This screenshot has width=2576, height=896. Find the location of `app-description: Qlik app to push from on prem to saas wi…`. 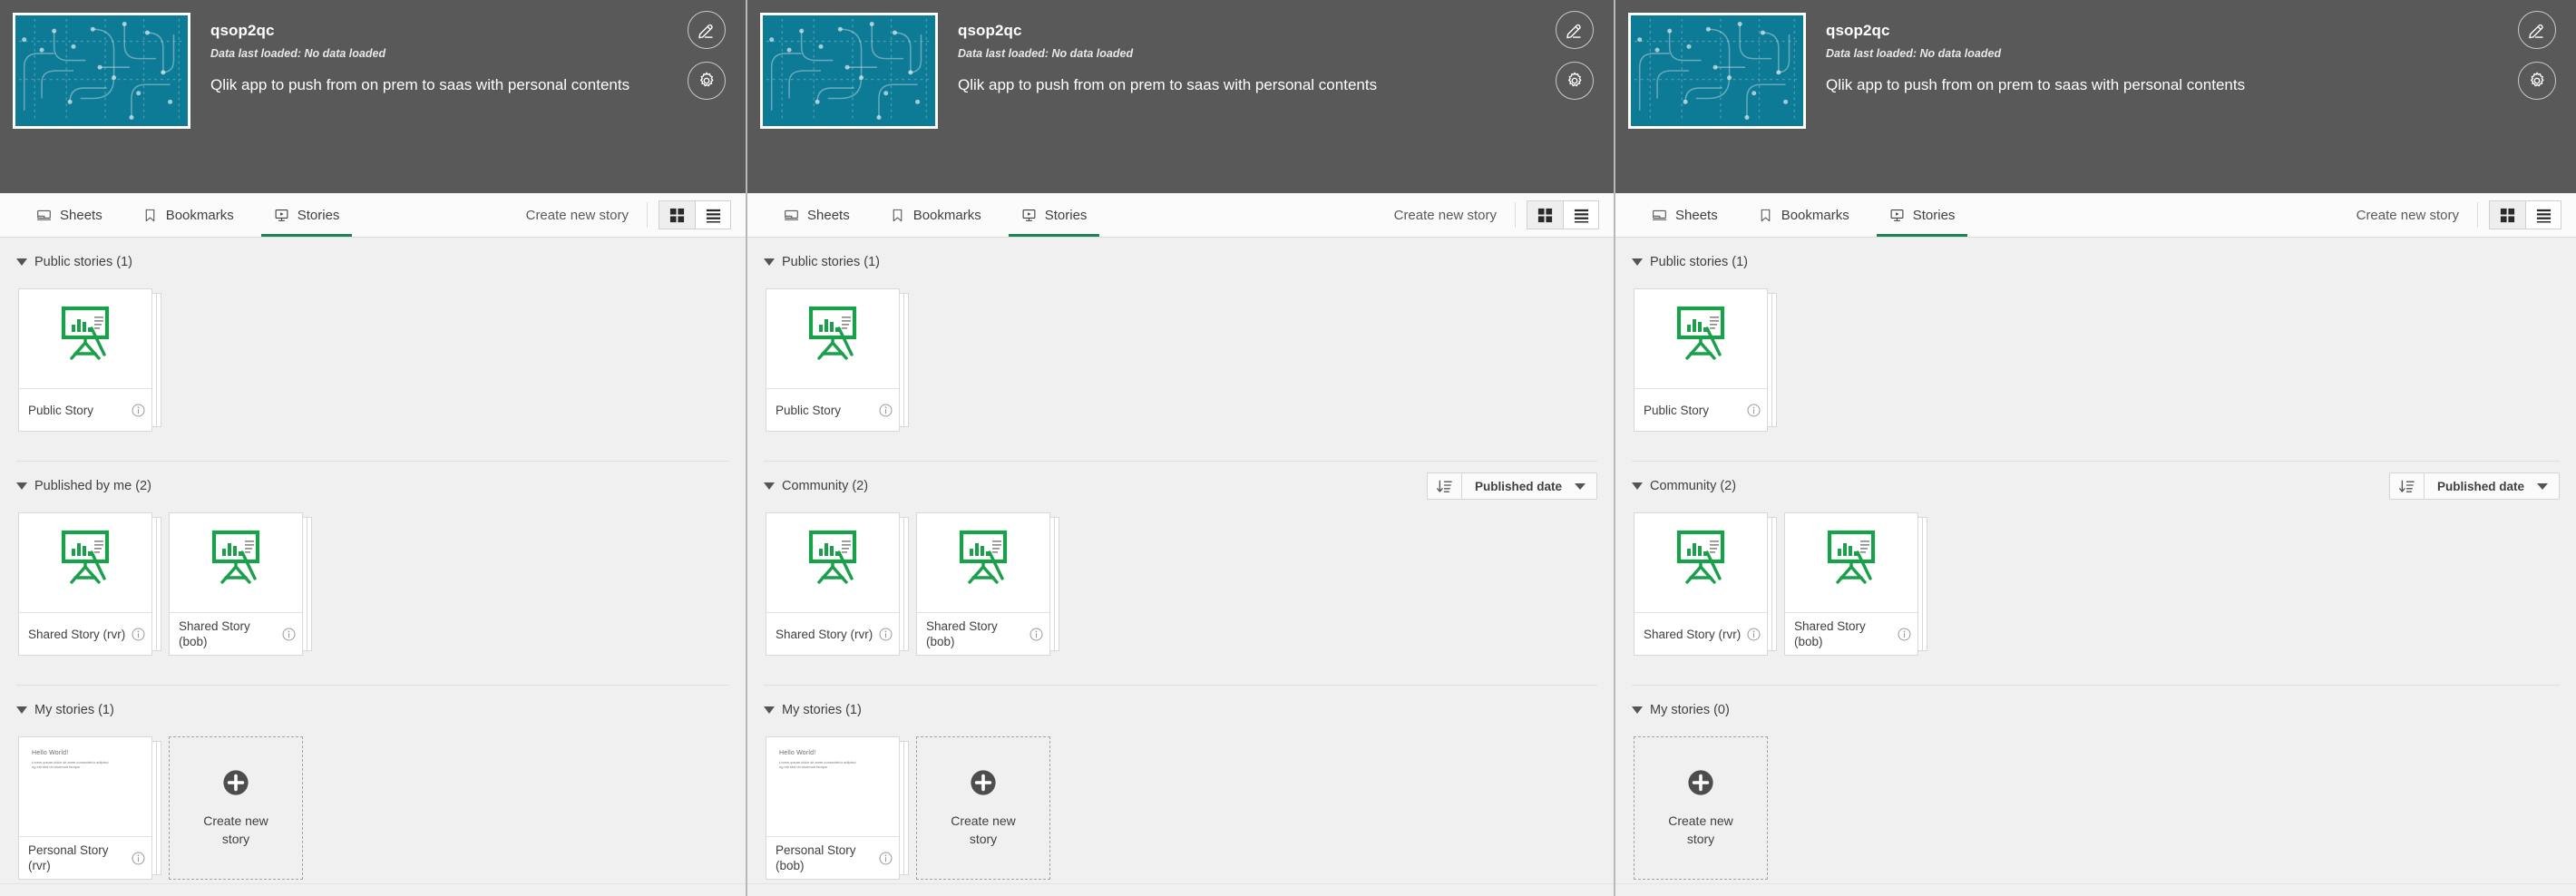

app-description: Qlik app to push from on prem to saas wi… is located at coordinates (2036, 84).